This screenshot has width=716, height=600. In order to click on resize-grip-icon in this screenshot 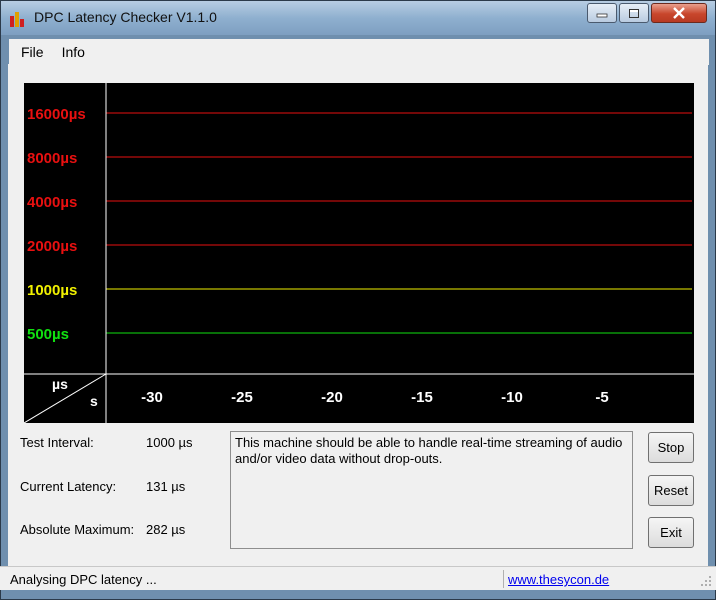, I will do `click(706, 581)`.